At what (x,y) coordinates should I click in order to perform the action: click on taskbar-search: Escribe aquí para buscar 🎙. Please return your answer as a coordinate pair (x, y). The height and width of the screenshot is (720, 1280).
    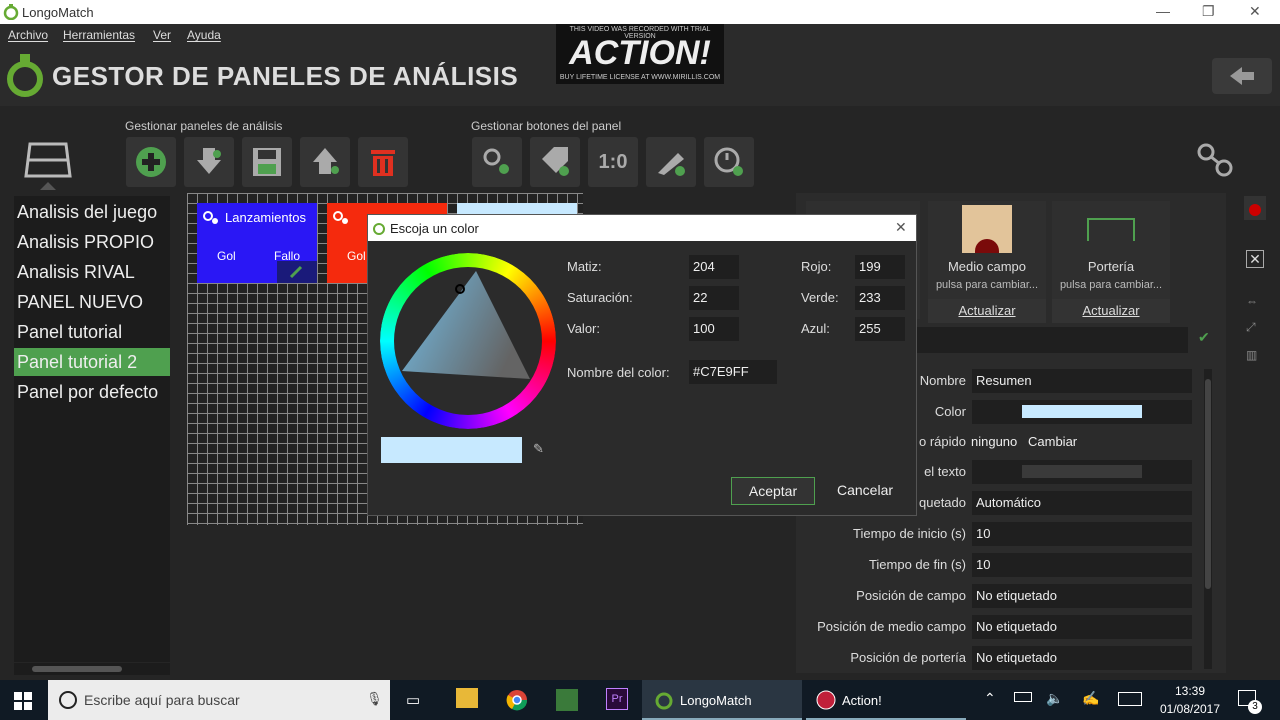
    Looking at the image, I should click on (219, 700).